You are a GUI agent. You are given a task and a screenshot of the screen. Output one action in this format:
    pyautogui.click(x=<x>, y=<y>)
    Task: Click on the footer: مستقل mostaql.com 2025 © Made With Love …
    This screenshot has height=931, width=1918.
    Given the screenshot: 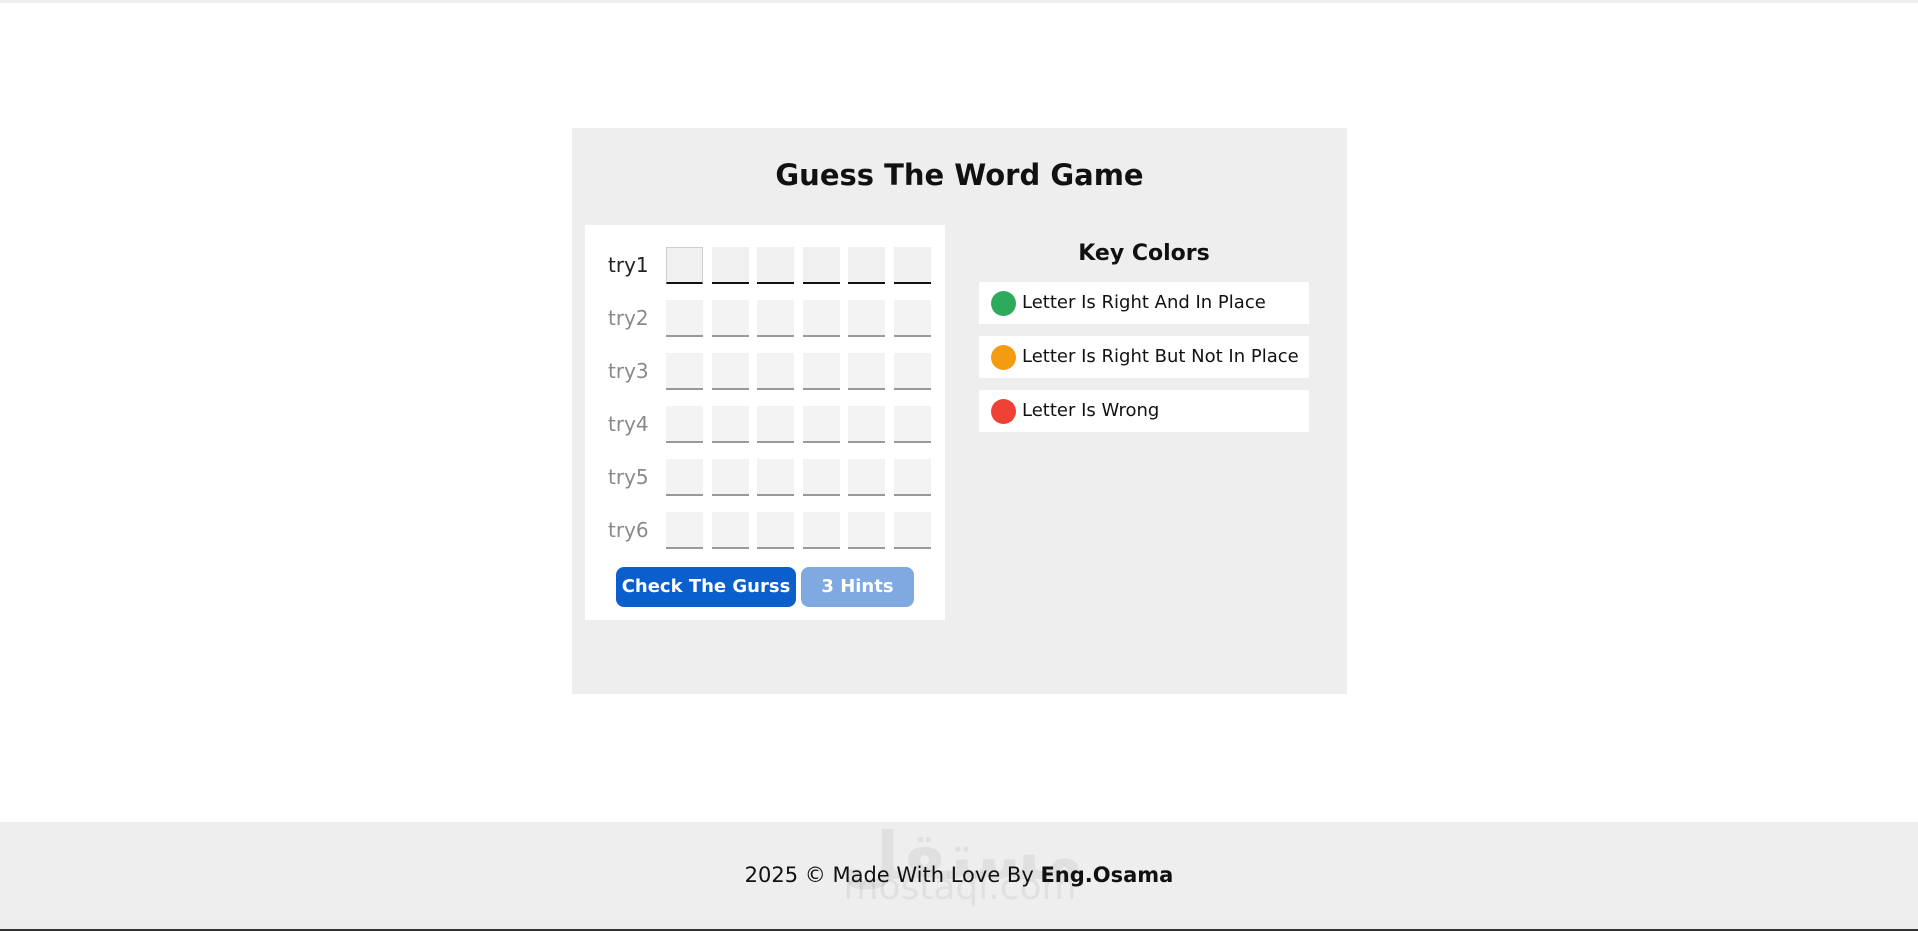 What is the action you would take?
    pyautogui.click(x=959, y=876)
    